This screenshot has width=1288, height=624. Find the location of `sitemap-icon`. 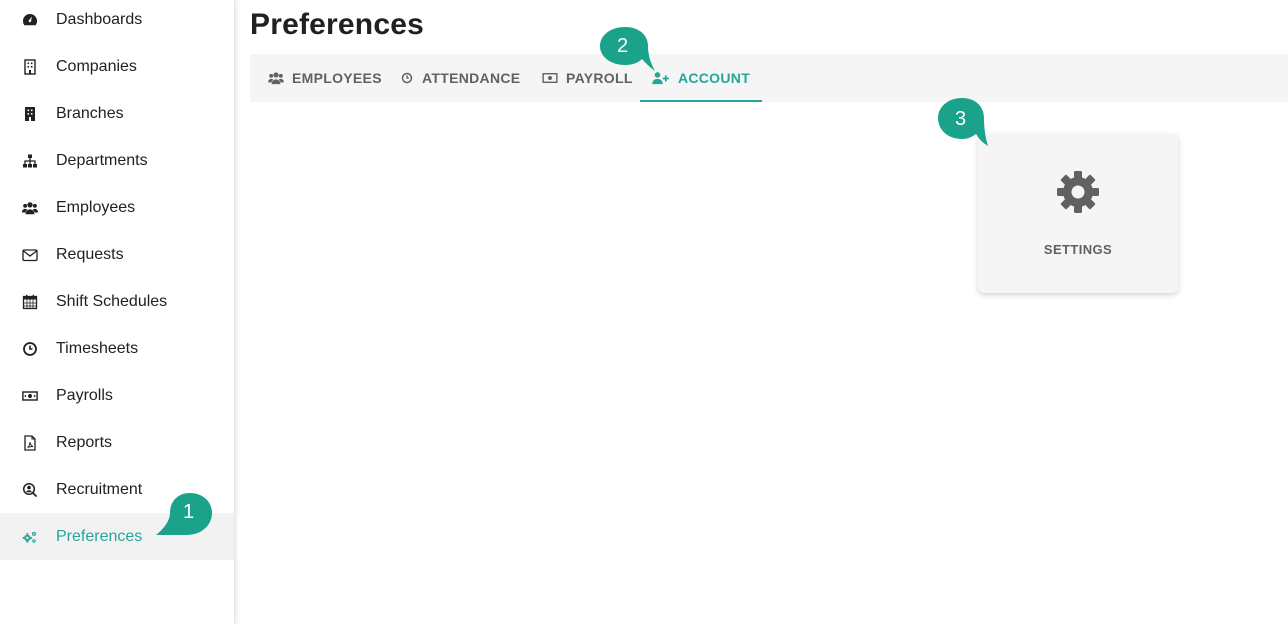

sitemap-icon is located at coordinates (30, 161).